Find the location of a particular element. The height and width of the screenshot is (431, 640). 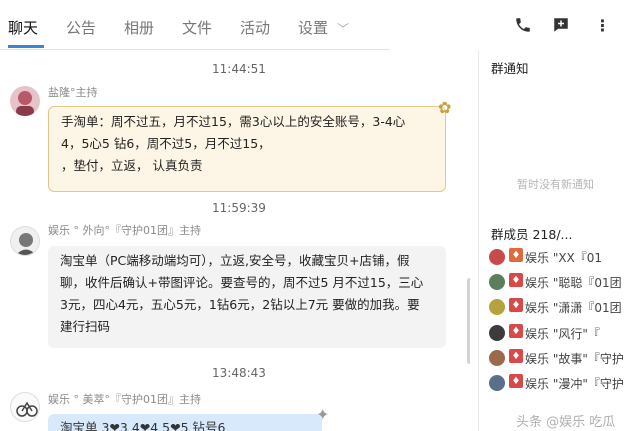

tab-announcement: 公告 is located at coordinates (81, 27).